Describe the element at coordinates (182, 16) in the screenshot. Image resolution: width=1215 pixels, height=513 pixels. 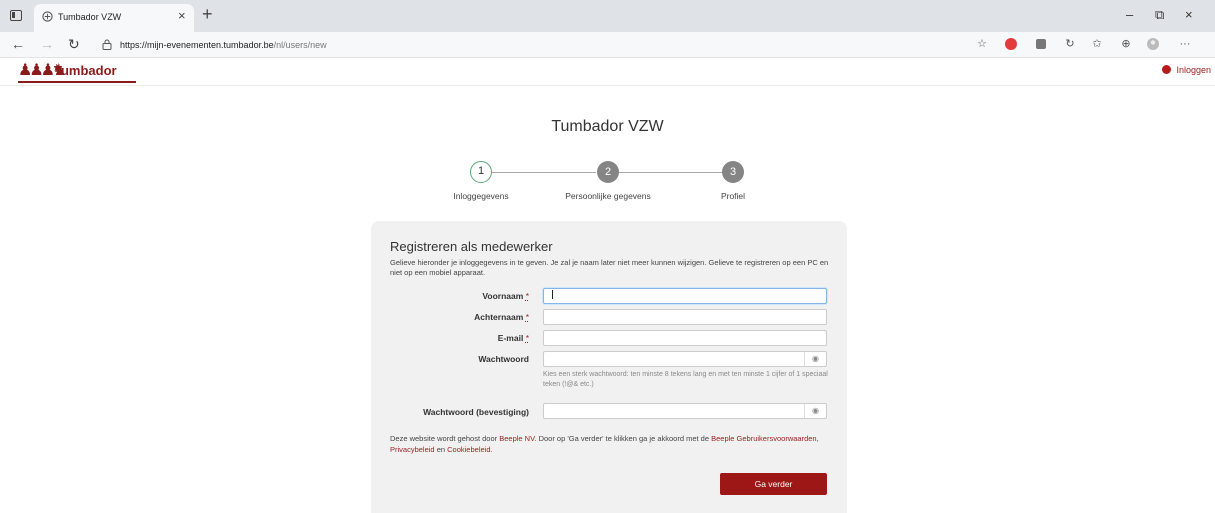
I see `tab-close-icon: ×` at that location.